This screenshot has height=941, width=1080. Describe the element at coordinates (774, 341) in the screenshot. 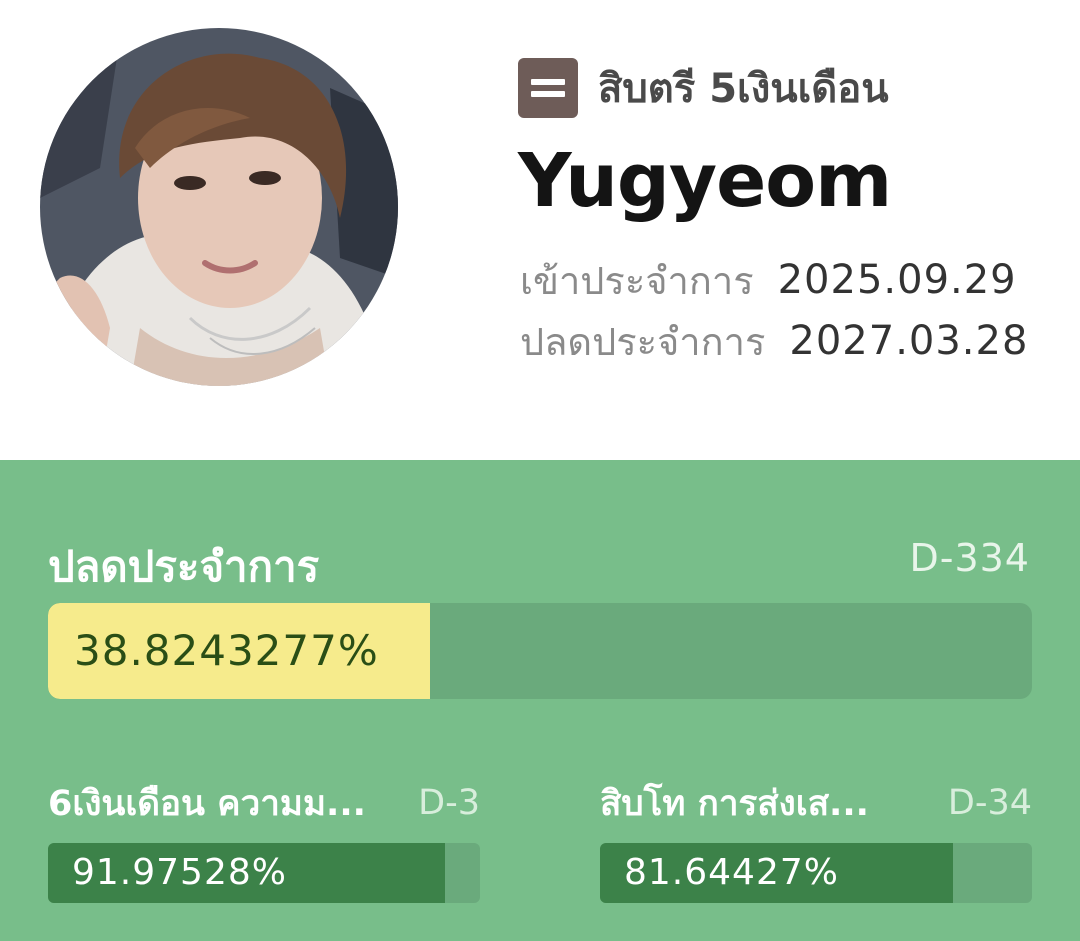

I see `discharge-row: ปลดประจำการ 2027.03.28` at that location.